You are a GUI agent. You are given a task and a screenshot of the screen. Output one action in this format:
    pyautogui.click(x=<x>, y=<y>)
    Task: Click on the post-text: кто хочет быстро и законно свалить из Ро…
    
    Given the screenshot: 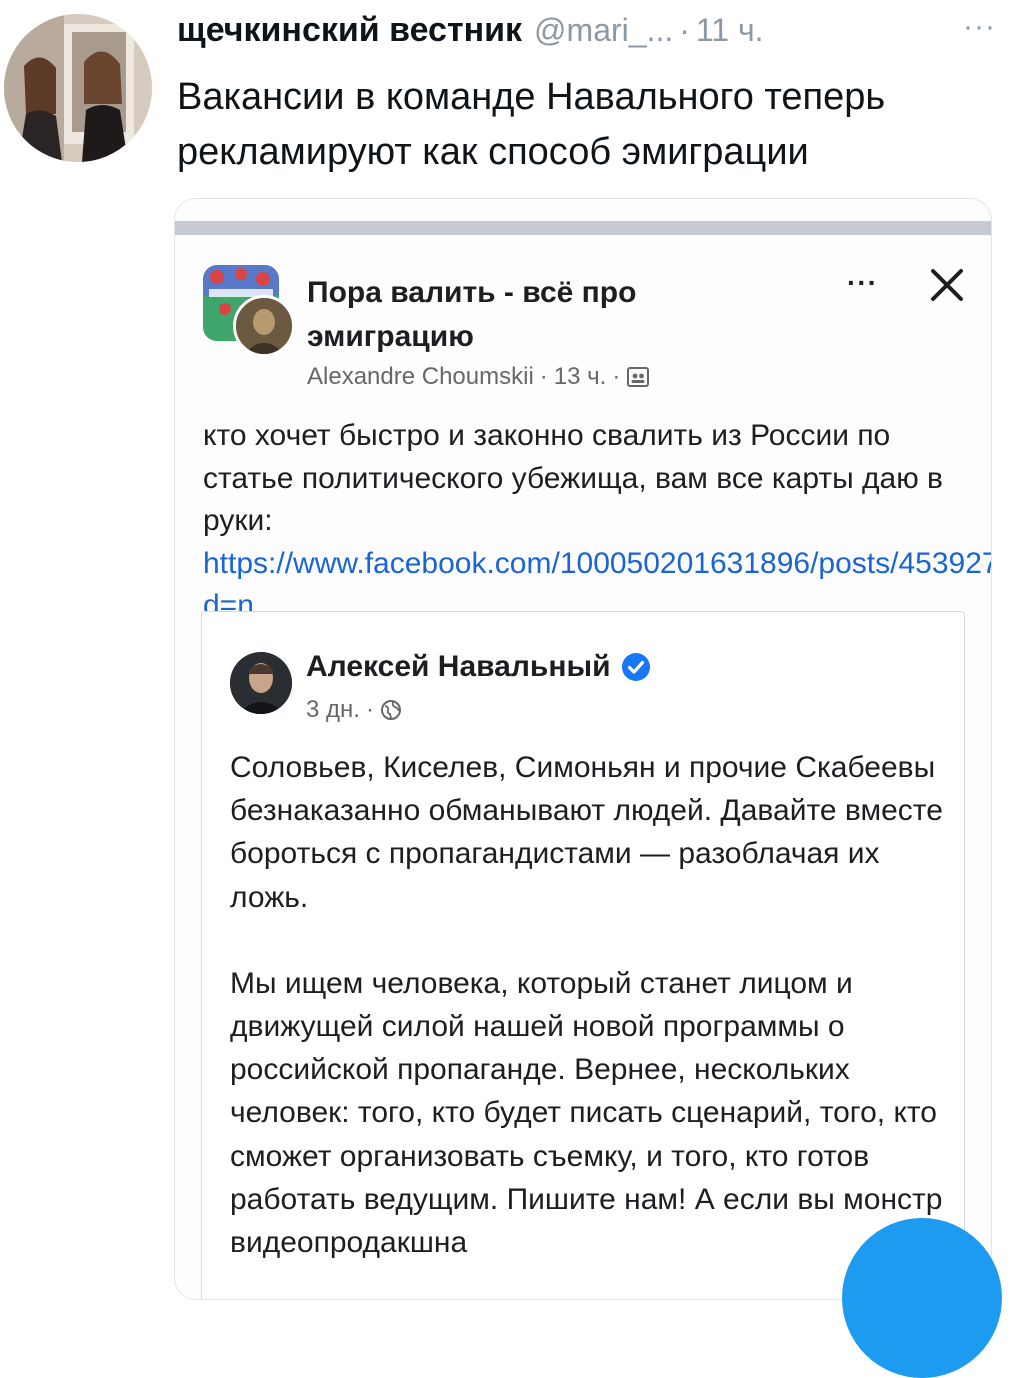 What is the action you would take?
    pyautogui.click(x=597, y=521)
    